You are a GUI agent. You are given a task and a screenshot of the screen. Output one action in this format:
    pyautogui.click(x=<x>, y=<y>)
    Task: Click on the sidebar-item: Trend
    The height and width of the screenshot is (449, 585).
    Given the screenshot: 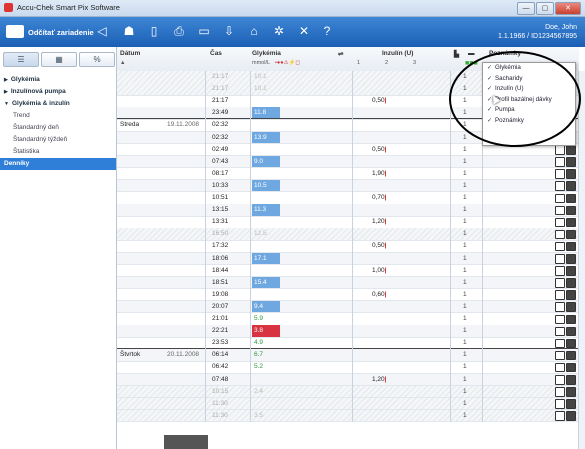 What is the action you would take?
    pyautogui.click(x=58, y=116)
    